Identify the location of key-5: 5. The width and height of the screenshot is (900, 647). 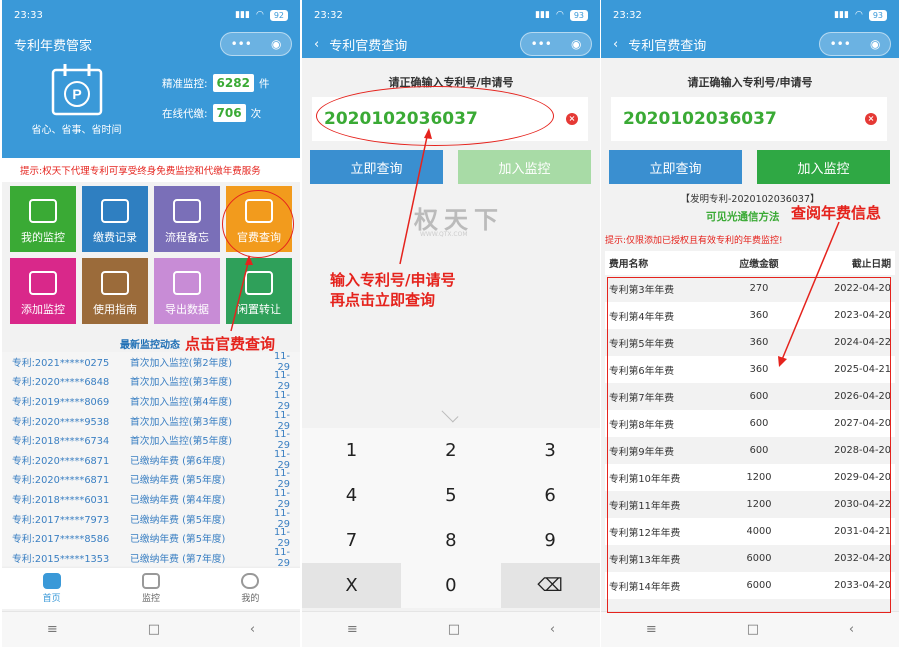
(450, 495).